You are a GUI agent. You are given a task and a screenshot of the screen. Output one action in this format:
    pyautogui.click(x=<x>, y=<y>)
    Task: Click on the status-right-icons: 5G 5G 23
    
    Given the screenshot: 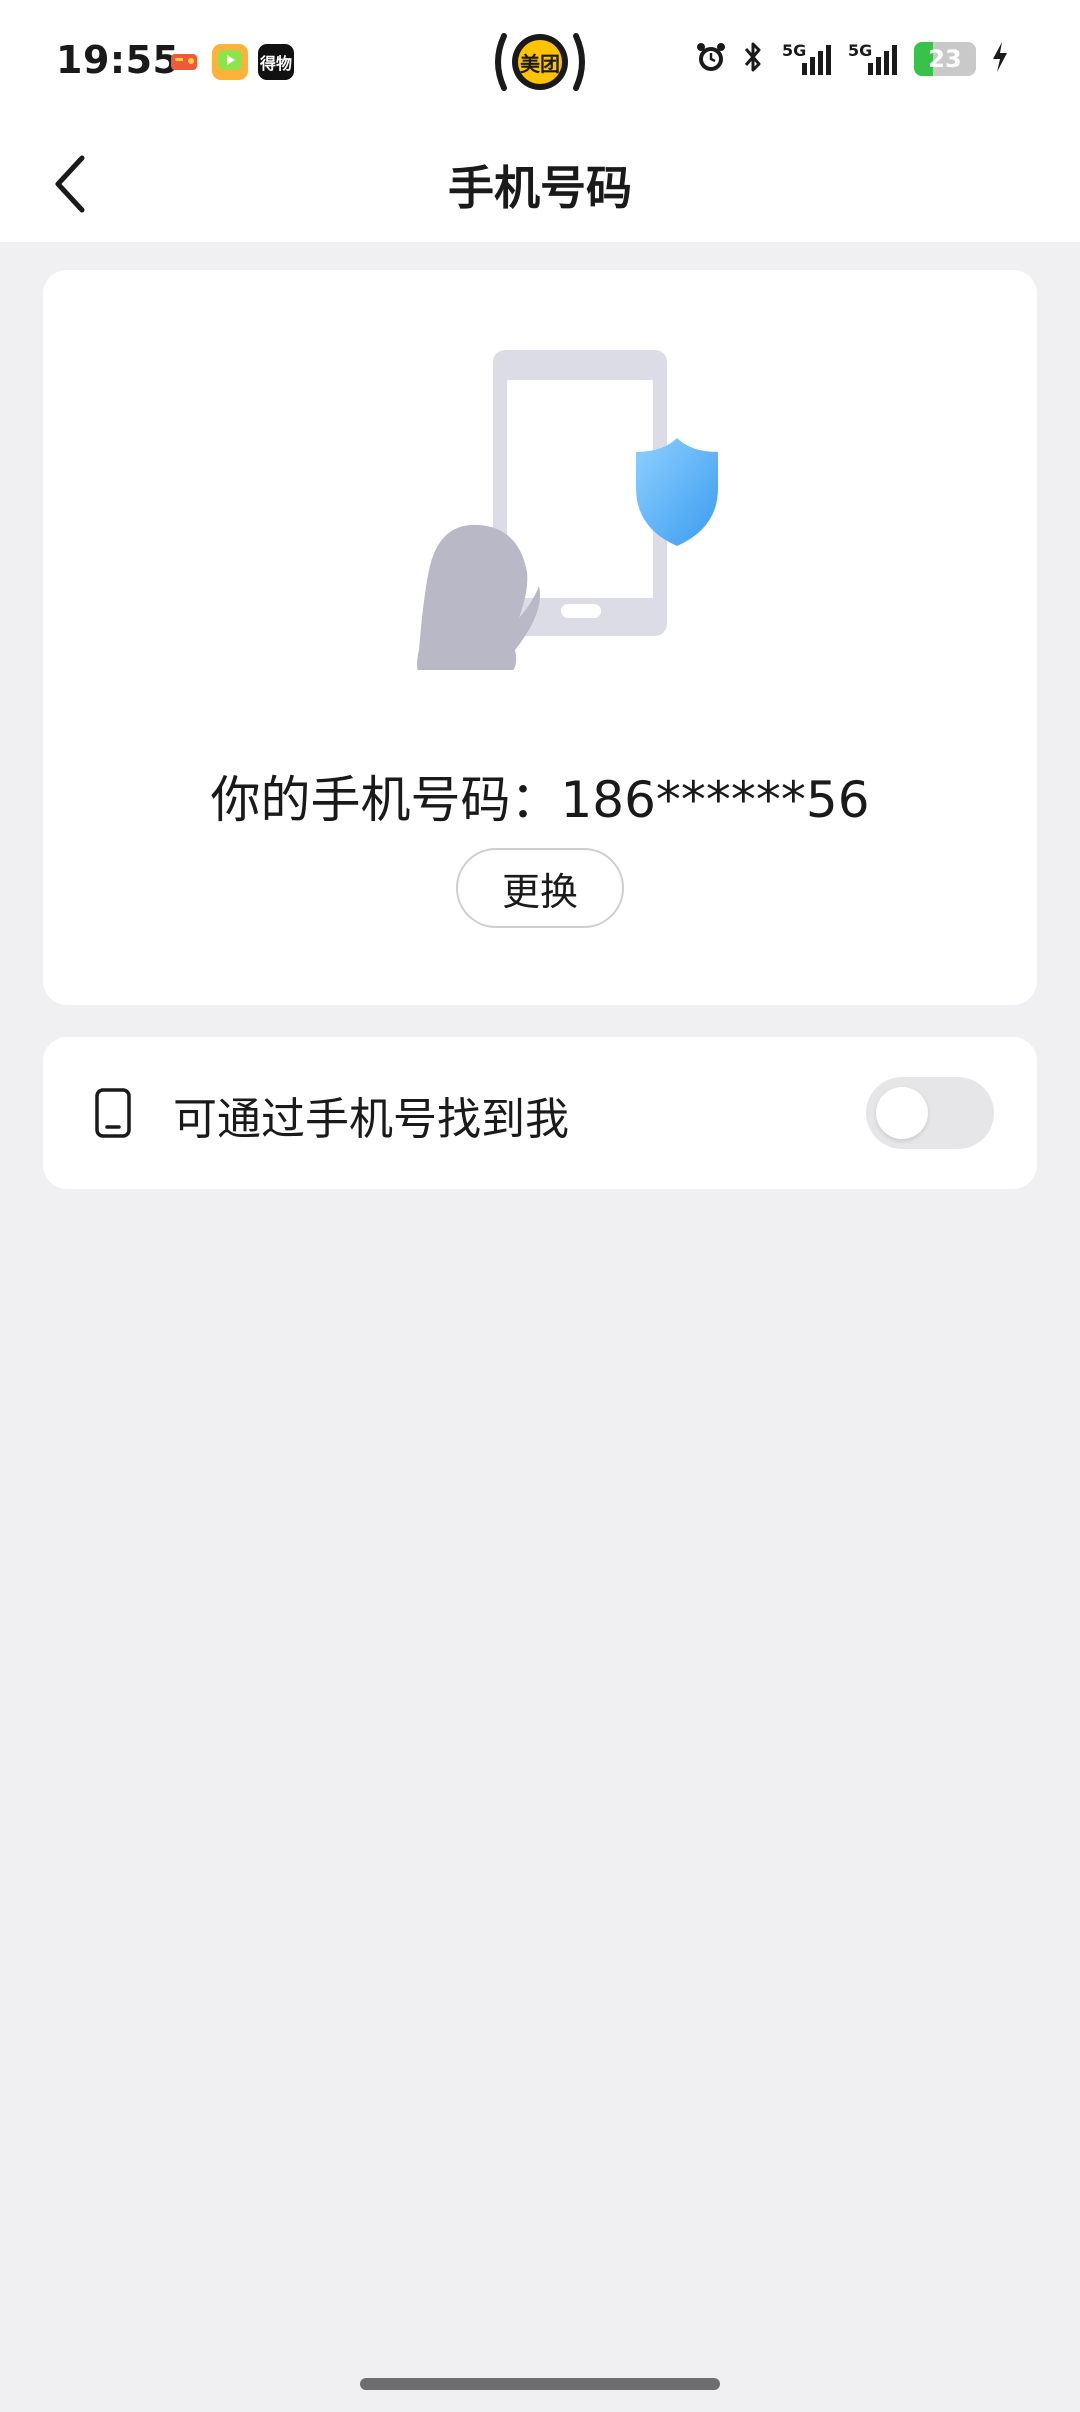 What is the action you would take?
    pyautogui.click(x=852, y=59)
    